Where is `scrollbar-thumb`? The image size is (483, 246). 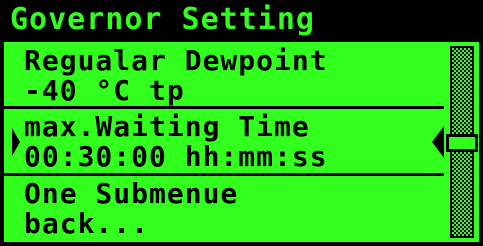 scrollbar-thumb is located at coordinates (462, 143).